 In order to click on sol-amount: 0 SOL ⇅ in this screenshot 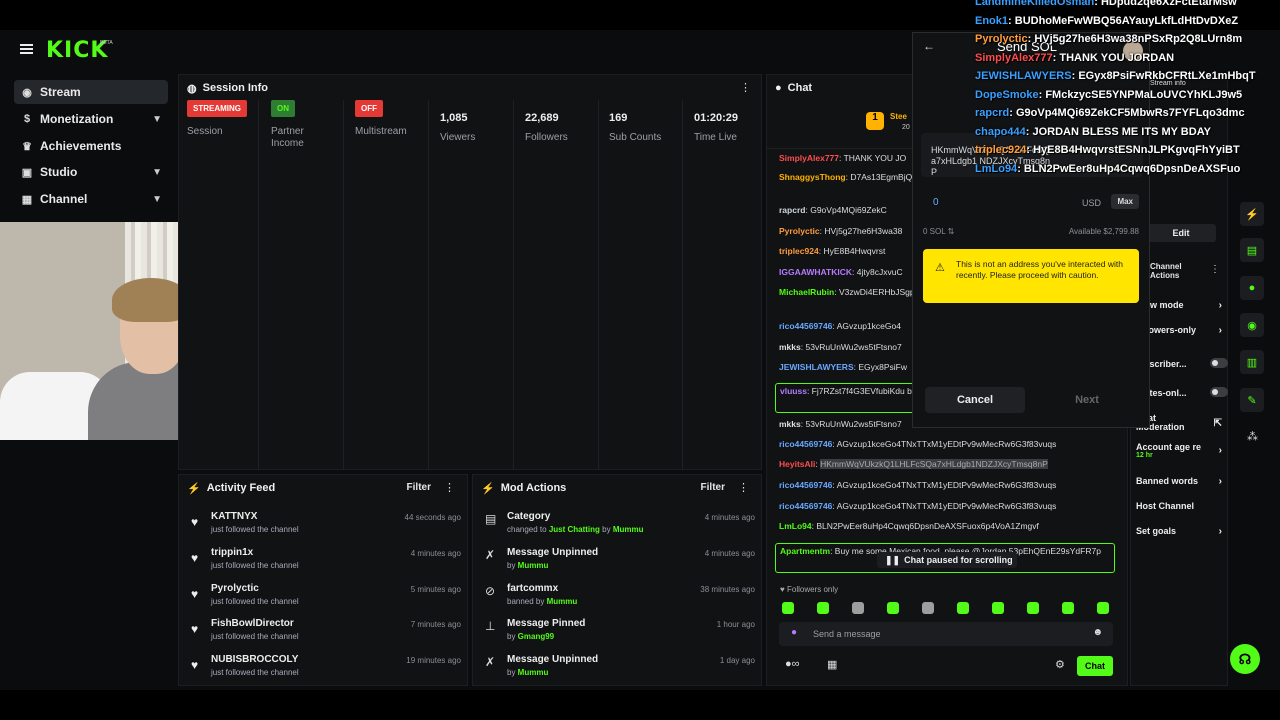, I will do `click(938, 231)`.